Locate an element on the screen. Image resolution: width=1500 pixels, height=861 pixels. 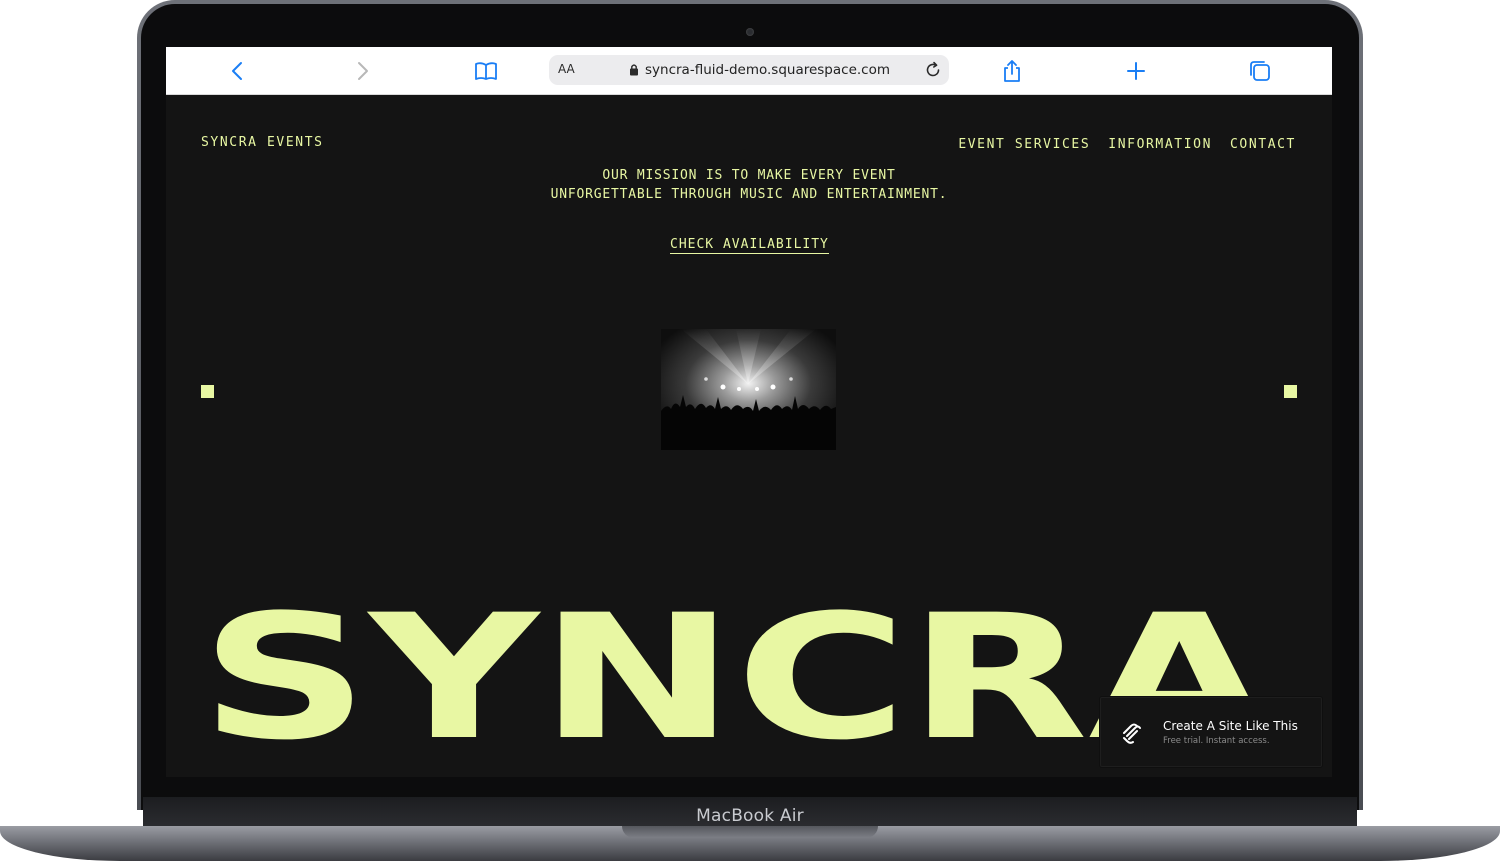
concert-crowd-photo is located at coordinates (748, 389).